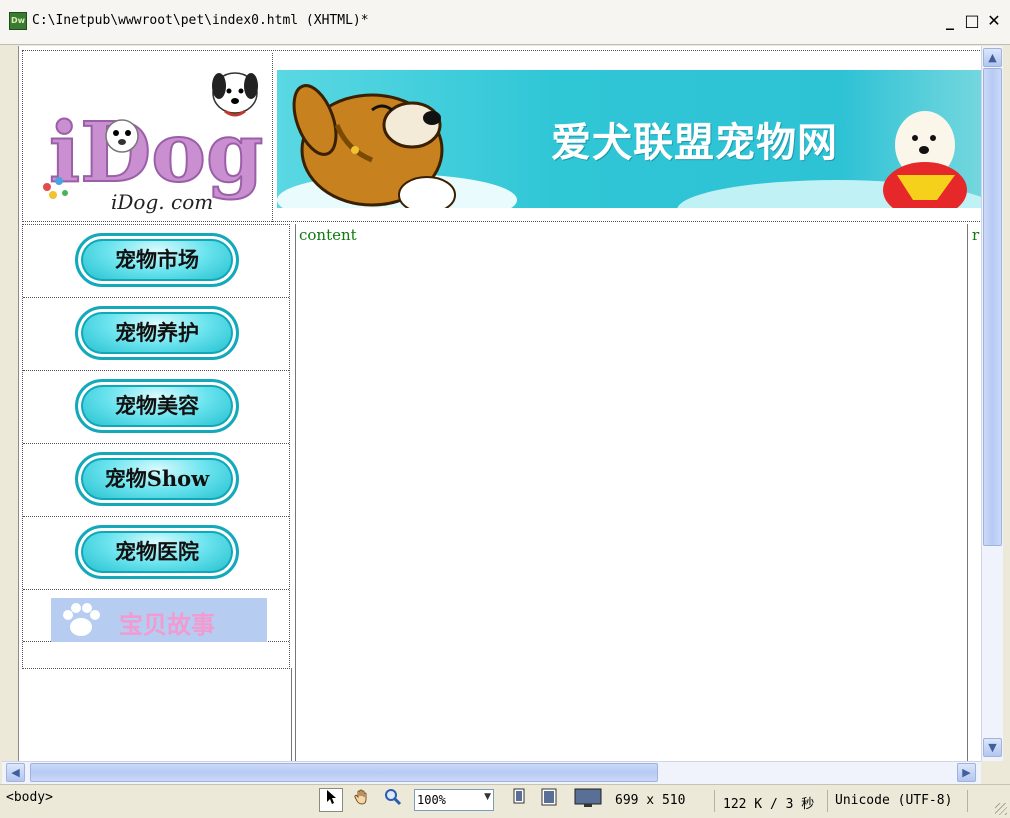 This screenshot has width=1010, height=818. Describe the element at coordinates (29, 797) in the screenshot. I see `tag-selector: <body>` at that location.